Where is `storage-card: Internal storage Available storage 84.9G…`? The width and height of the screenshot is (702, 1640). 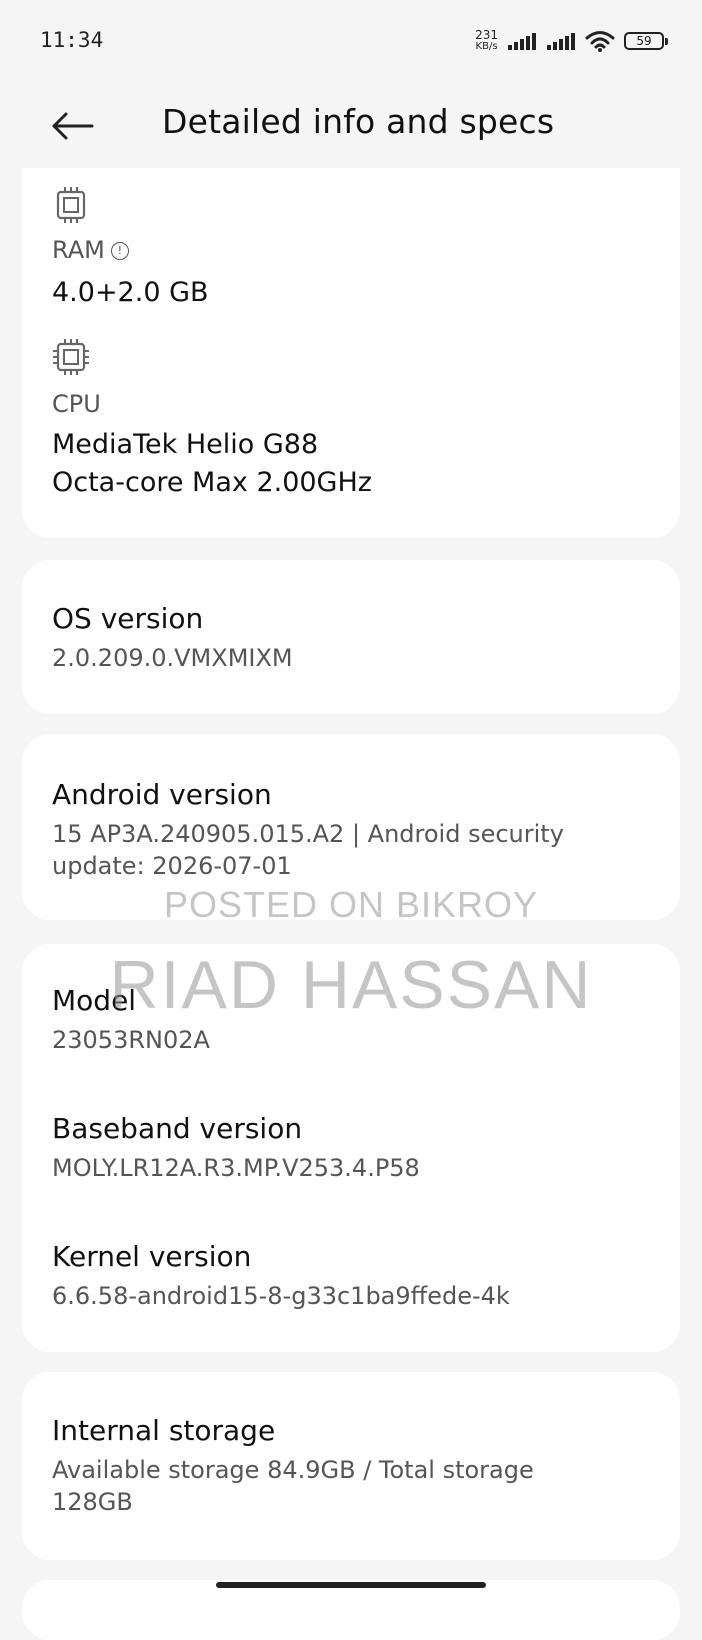 storage-card: Internal storage Available storage 84.9G… is located at coordinates (351, 1466).